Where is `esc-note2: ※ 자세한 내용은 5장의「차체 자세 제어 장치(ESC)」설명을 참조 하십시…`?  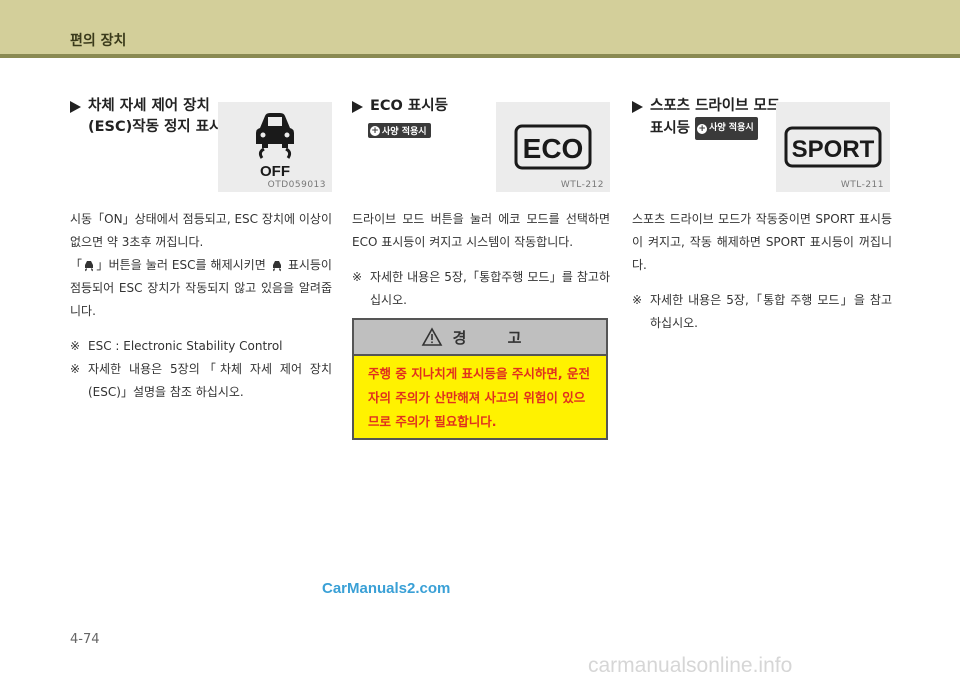
esc-note2: ※ 자세한 내용은 5장의「차체 자세 제어 장치(ESC)」설명을 참조 하십시… is located at coordinates (201, 381).